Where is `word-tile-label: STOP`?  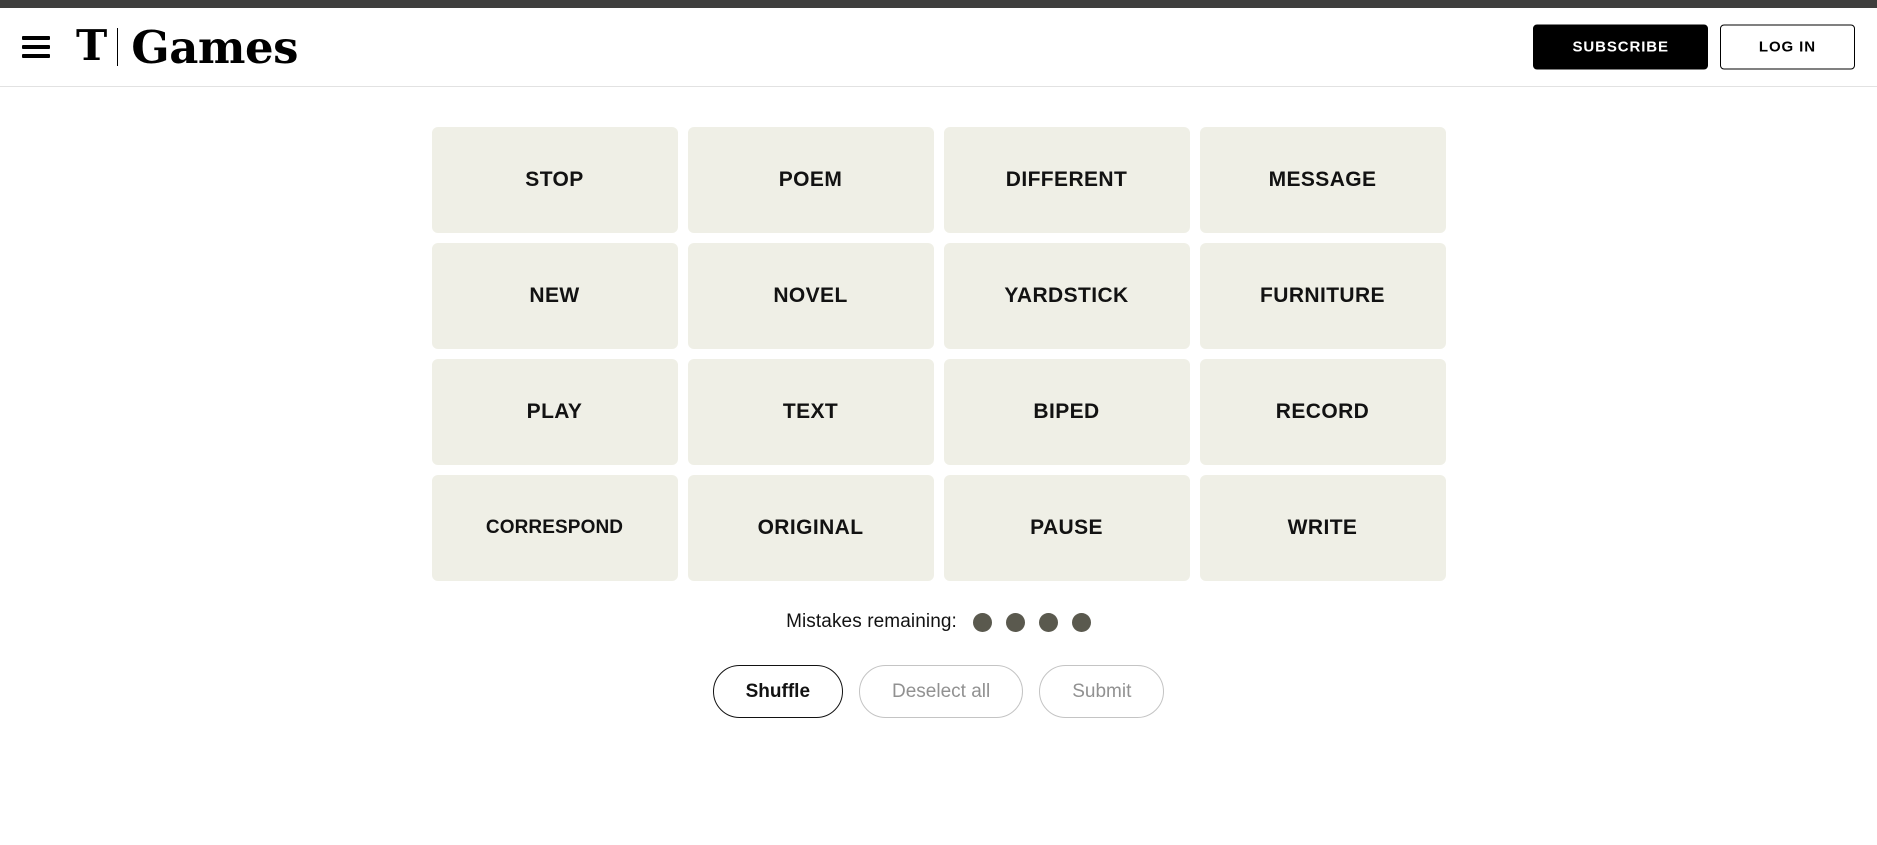 word-tile-label: STOP is located at coordinates (554, 179).